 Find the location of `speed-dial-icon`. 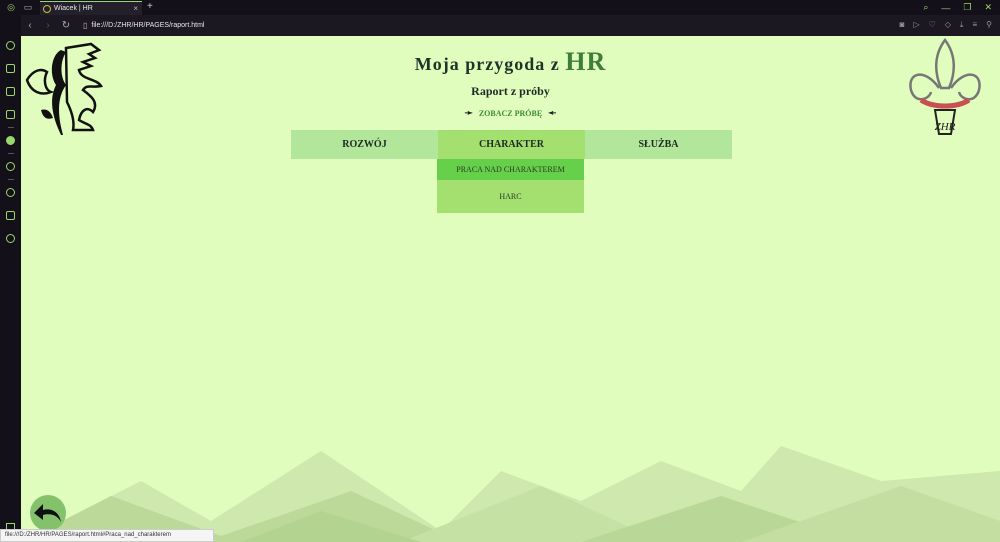

speed-dial-icon is located at coordinates (10, 45).